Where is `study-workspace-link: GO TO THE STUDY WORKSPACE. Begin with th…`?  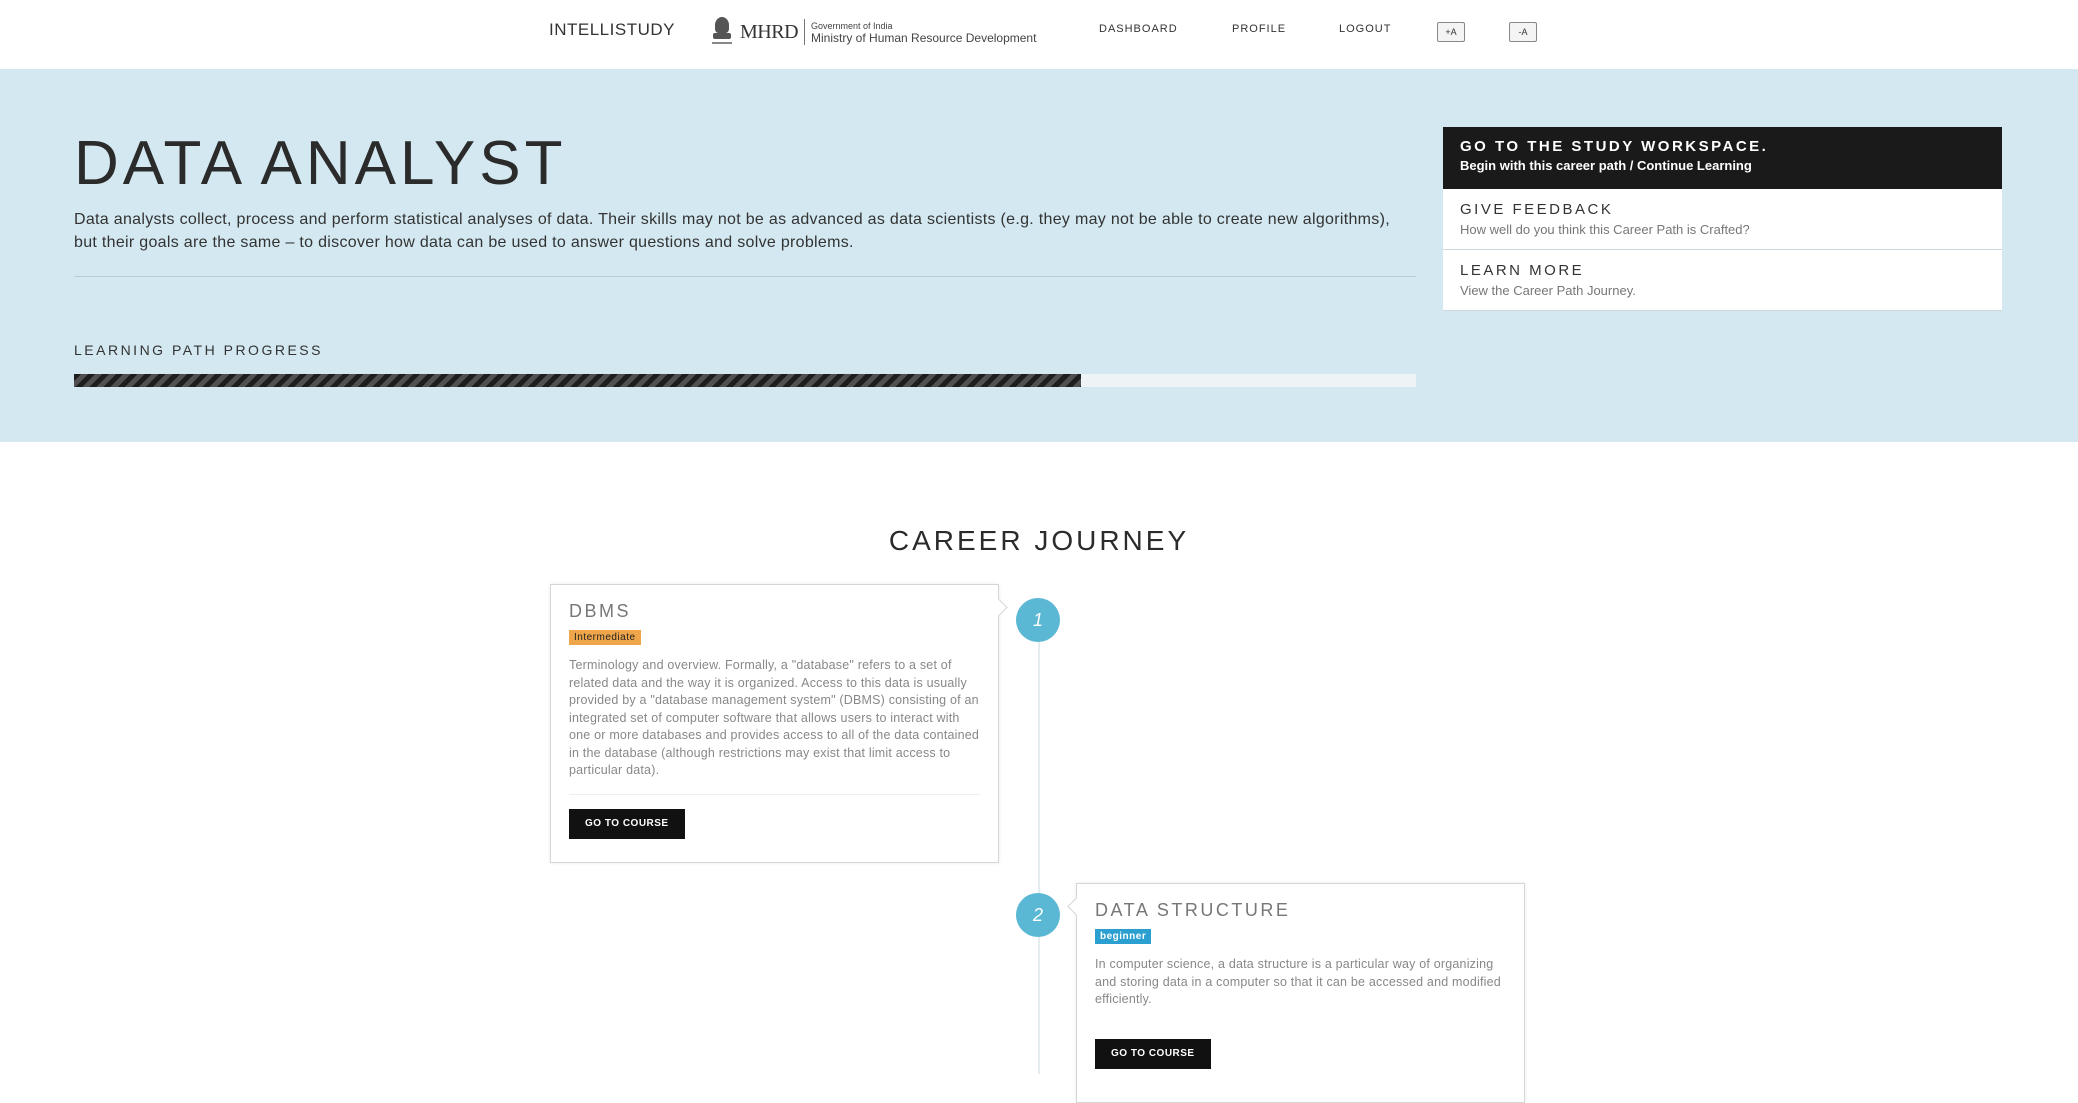 study-workspace-link: GO TO THE STUDY WORKSPACE. Begin with th… is located at coordinates (1722, 158).